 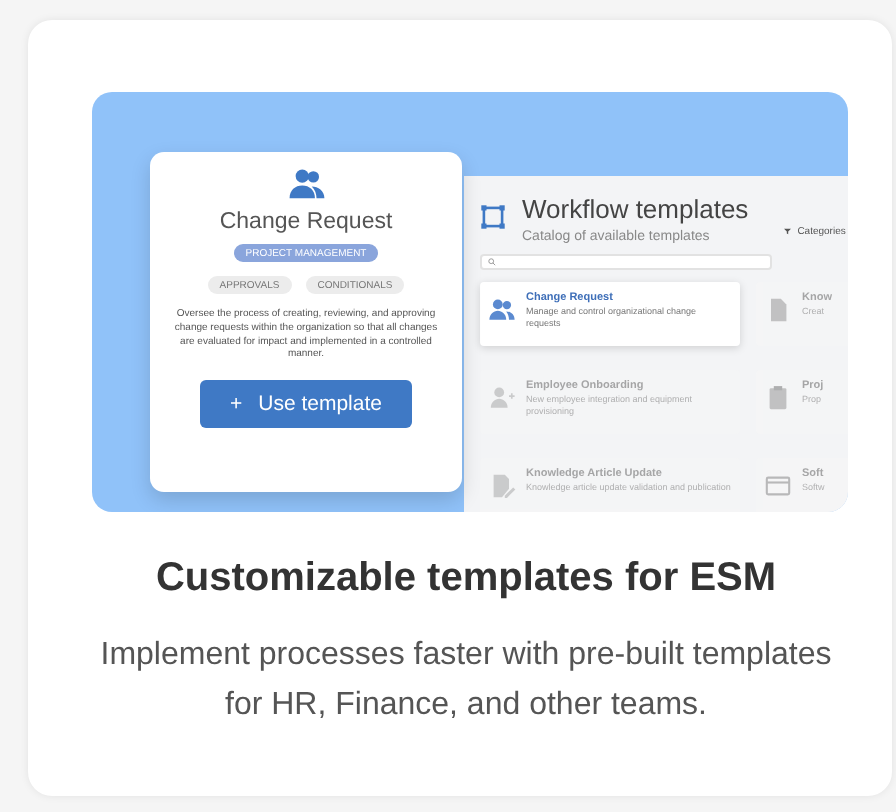 What do you see at coordinates (788, 232) in the screenshot?
I see `filter-icon` at bounding box center [788, 232].